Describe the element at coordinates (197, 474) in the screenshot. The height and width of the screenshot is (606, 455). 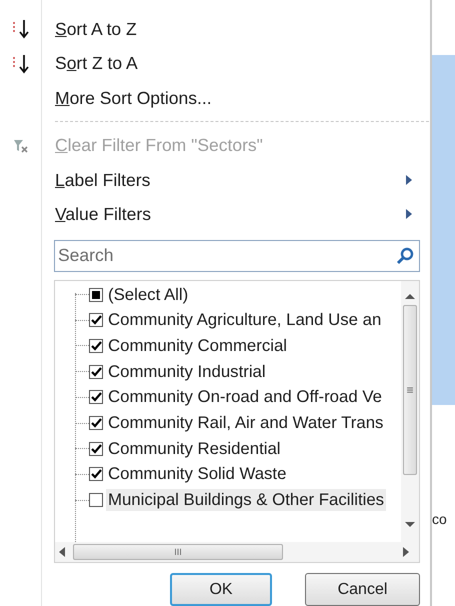
I see `list-item: Community Solid Waste` at that location.